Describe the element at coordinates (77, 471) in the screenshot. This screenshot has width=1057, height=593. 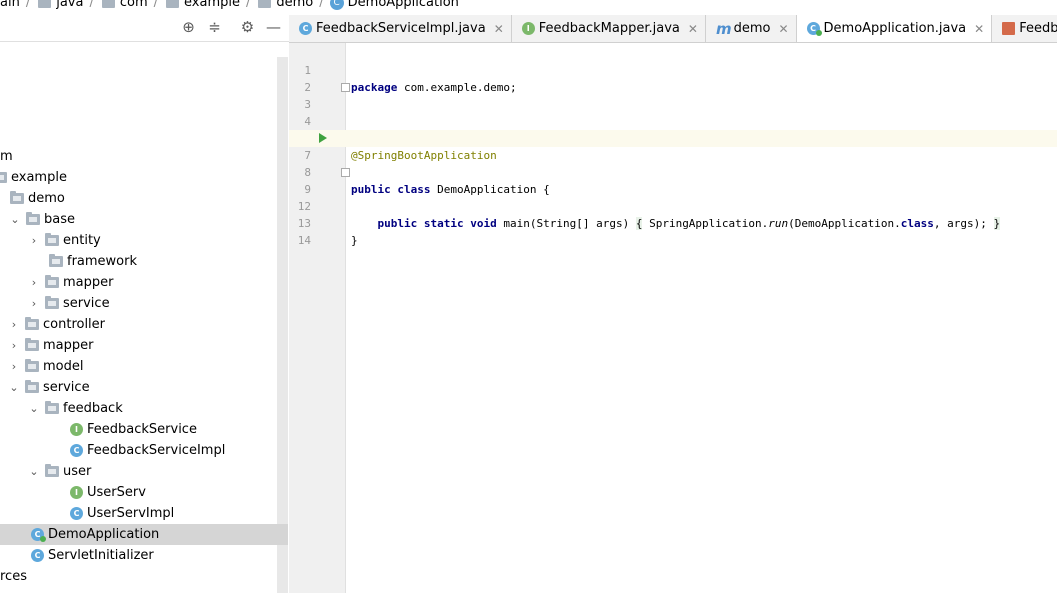
I see `tree-item-label: user` at that location.